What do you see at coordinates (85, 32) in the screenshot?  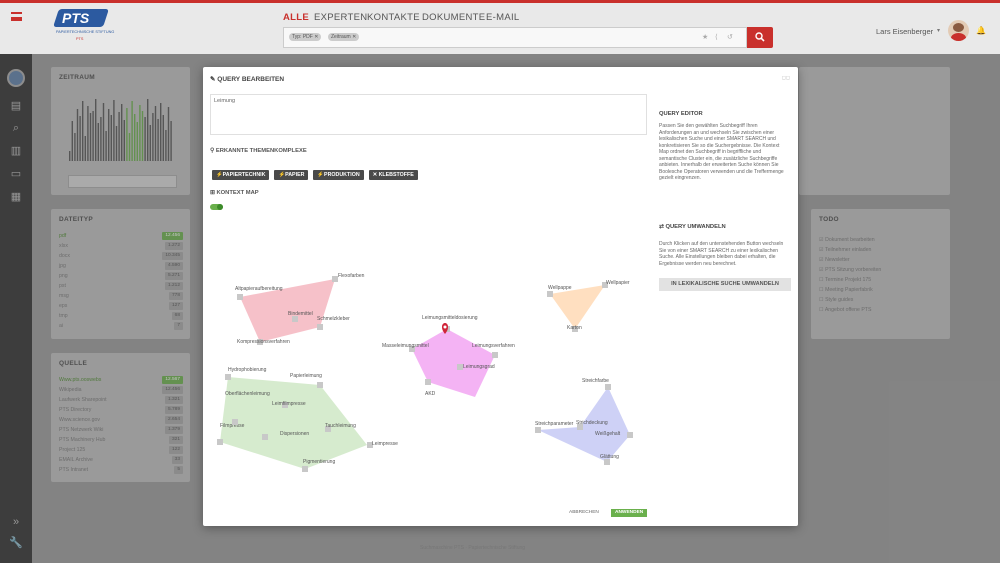 I see `logo-subtitle: PAPIERTECHNISCHE STIFTUNG` at bounding box center [85, 32].